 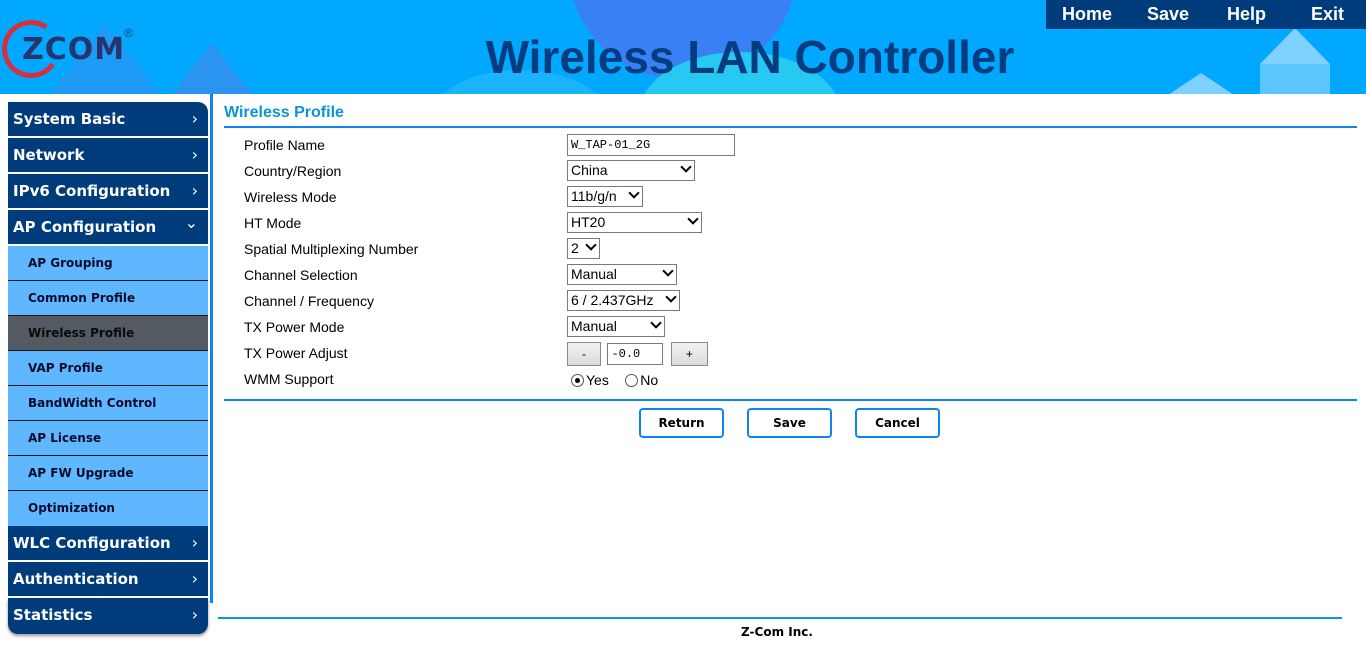 I want to click on channel-frequency-select: 6 / 2.437GHz, so click(x=623, y=300).